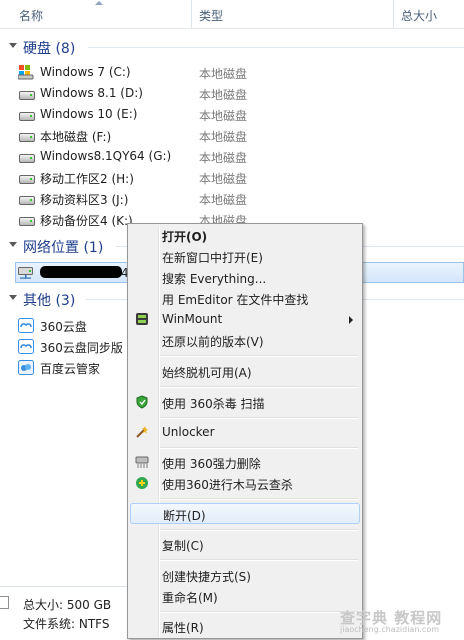 This screenshot has width=464, height=640. I want to click on shredder-icon, so click(142, 462).